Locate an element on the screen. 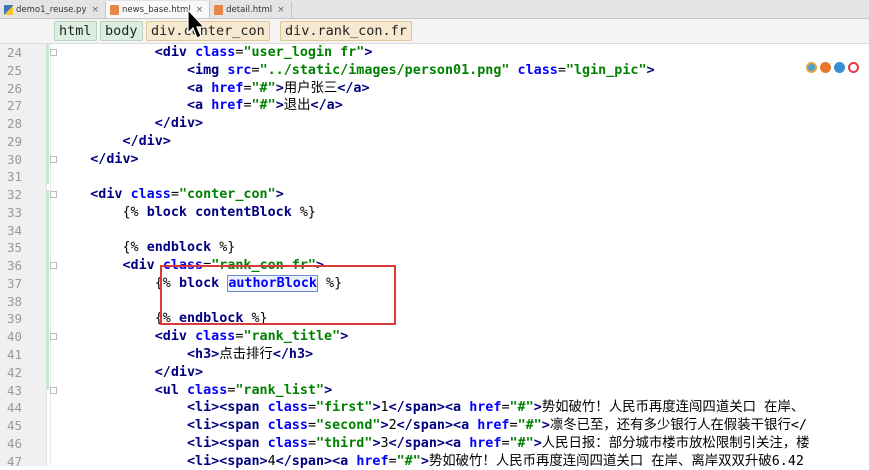 The width and height of the screenshot is (869, 470). firefox-icon is located at coordinates (825, 67).